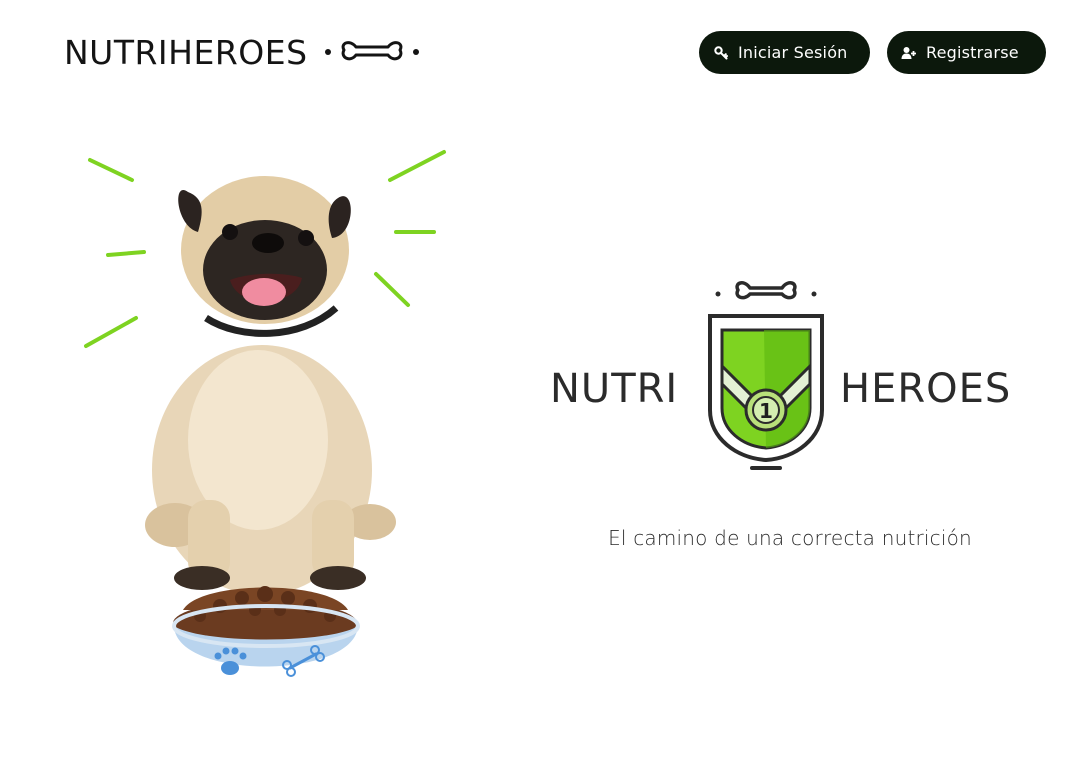 This screenshot has height=776, width=1080. Describe the element at coordinates (872, 52) in the screenshot. I see `header-nav: Iniciar Sesión Registrarse` at that location.